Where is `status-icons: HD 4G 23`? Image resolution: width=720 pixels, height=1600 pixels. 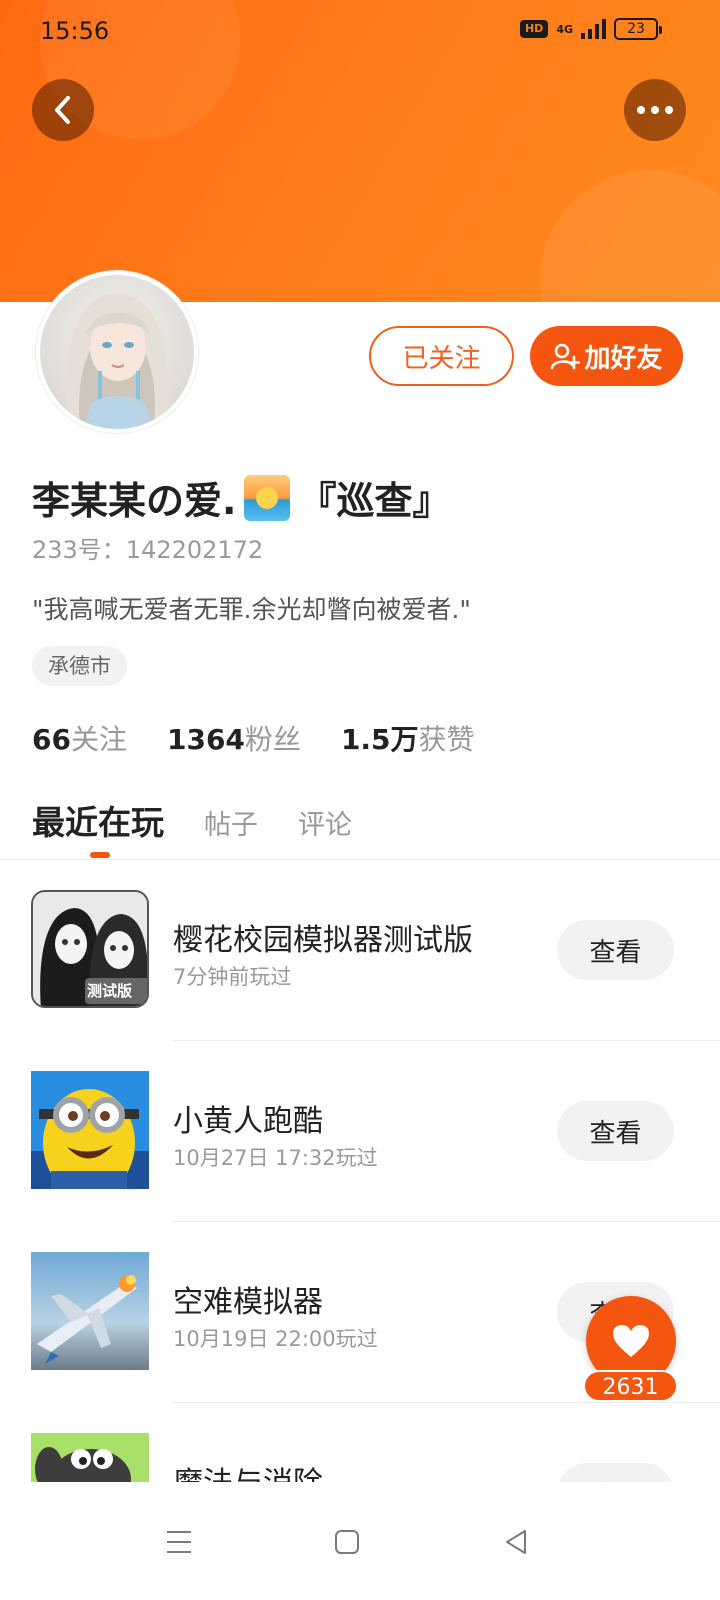 status-icons: HD 4G 23 is located at coordinates (590, 29).